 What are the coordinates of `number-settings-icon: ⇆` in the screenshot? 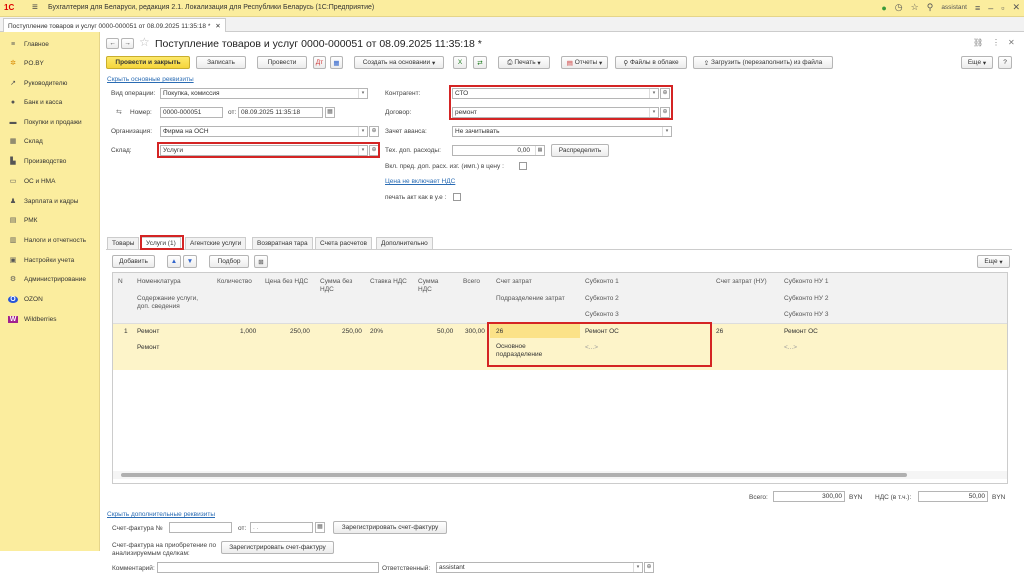 It's located at (119, 112).